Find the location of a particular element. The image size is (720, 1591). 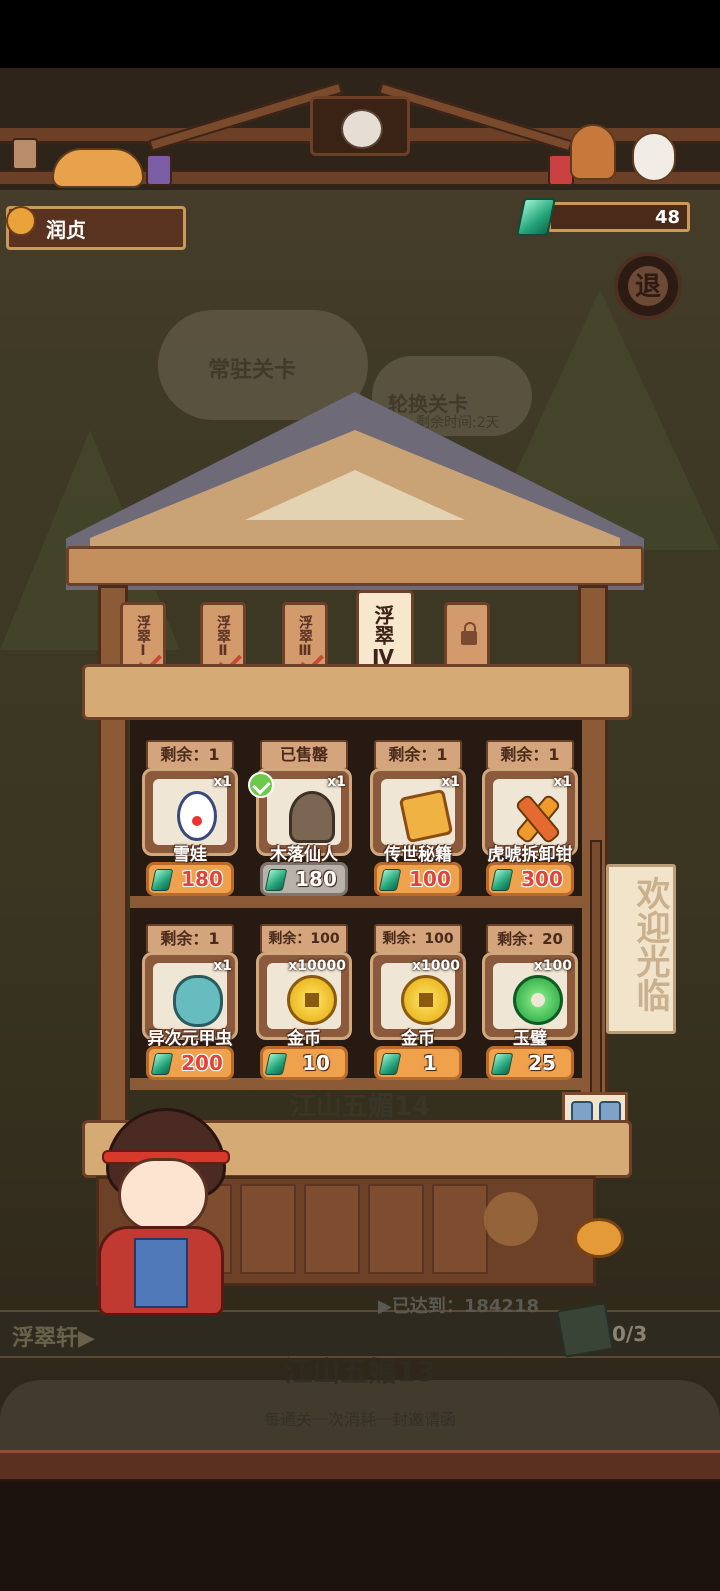

shop-item-card: 剩余：1 x1 虎唬拆卸钳 300 is located at coordinates (530, 825).